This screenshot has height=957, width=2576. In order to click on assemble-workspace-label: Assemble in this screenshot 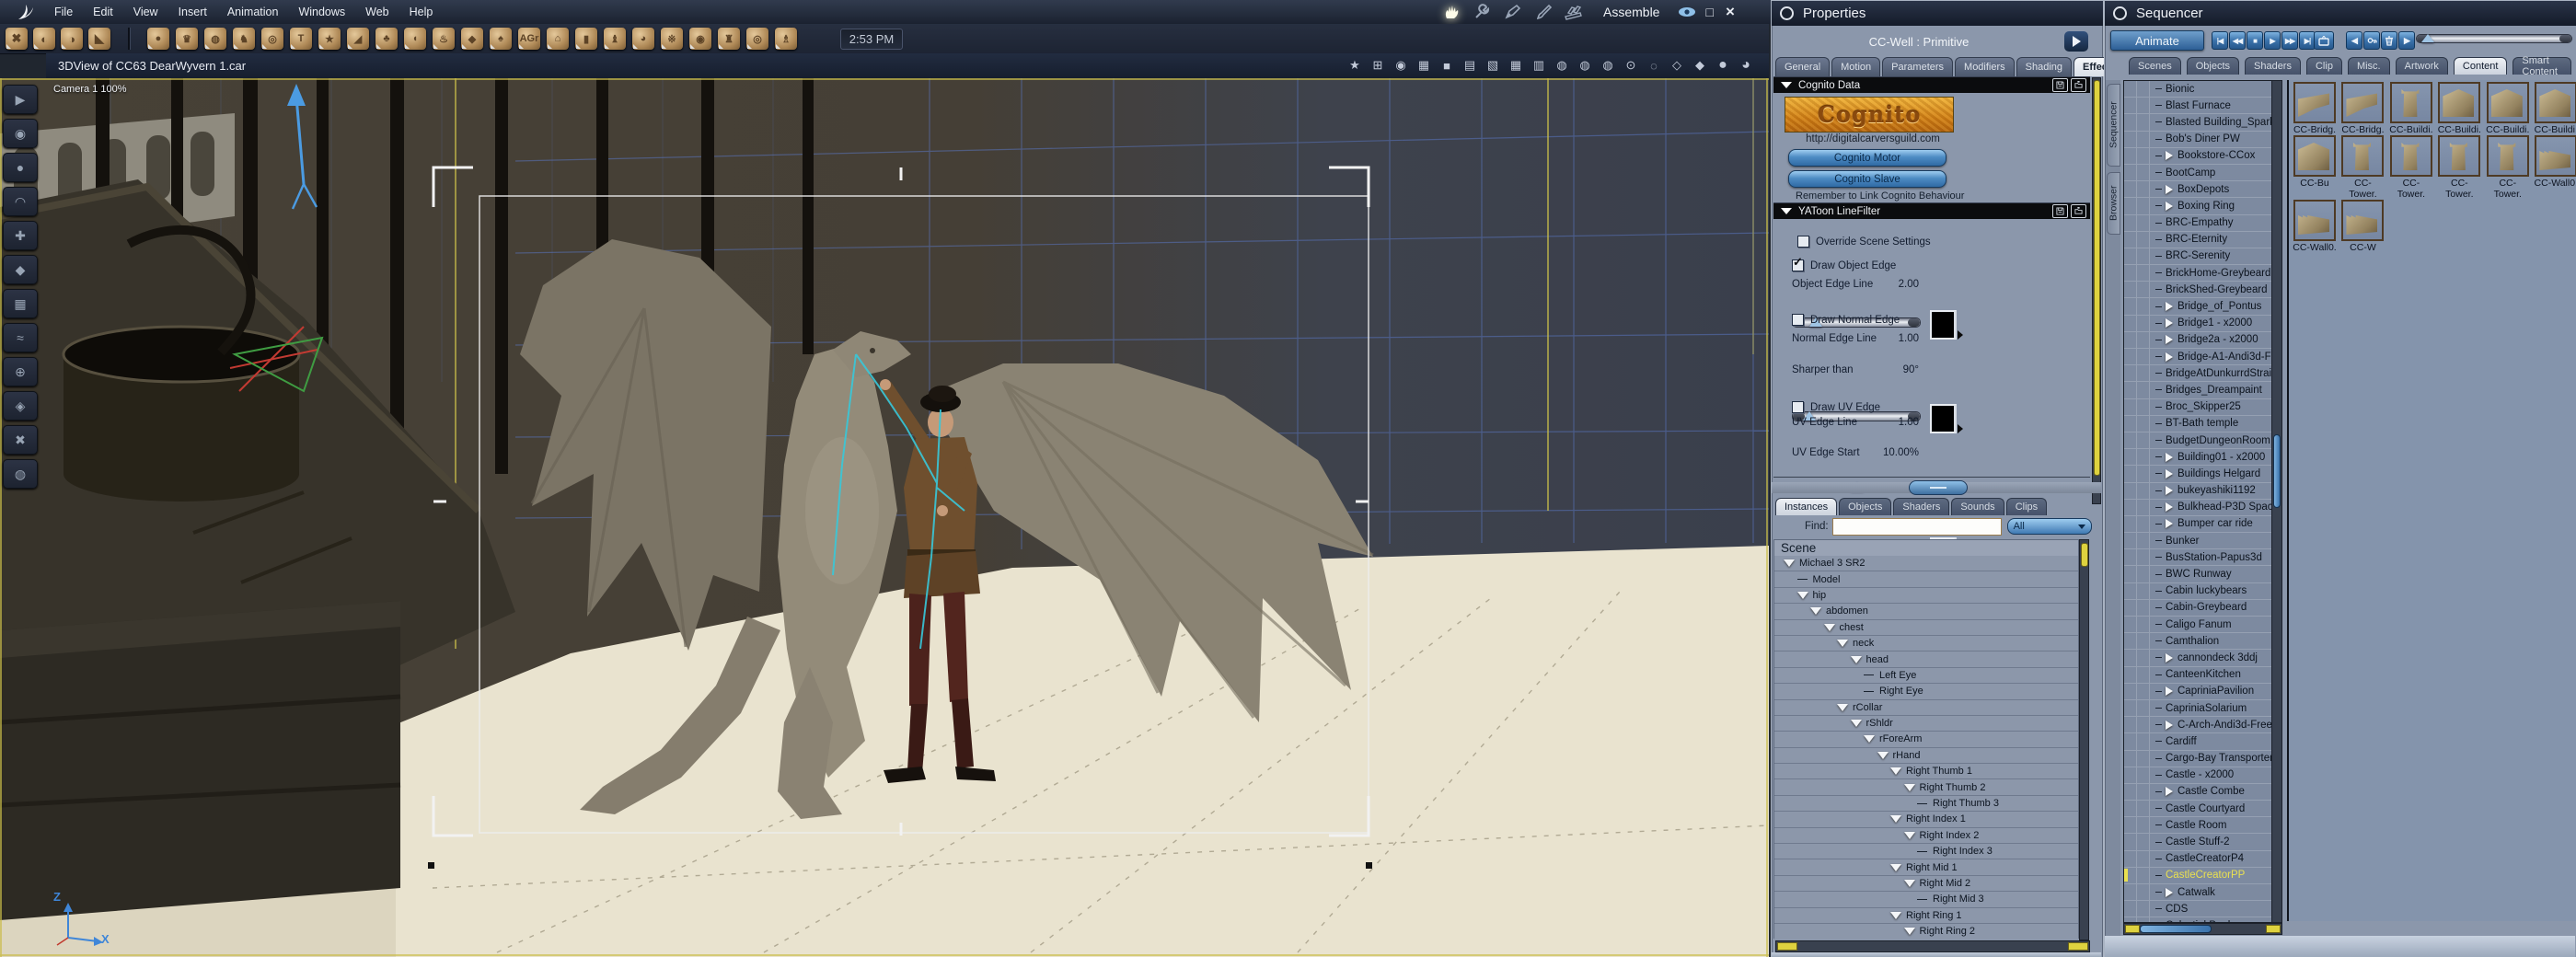, I will do `click(1631, 12)`.